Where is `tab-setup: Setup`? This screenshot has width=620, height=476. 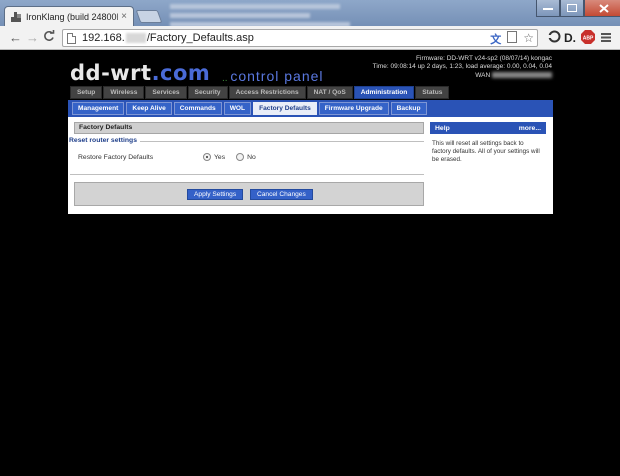
tab-setup: Setup is located at coordinates (86, 92).